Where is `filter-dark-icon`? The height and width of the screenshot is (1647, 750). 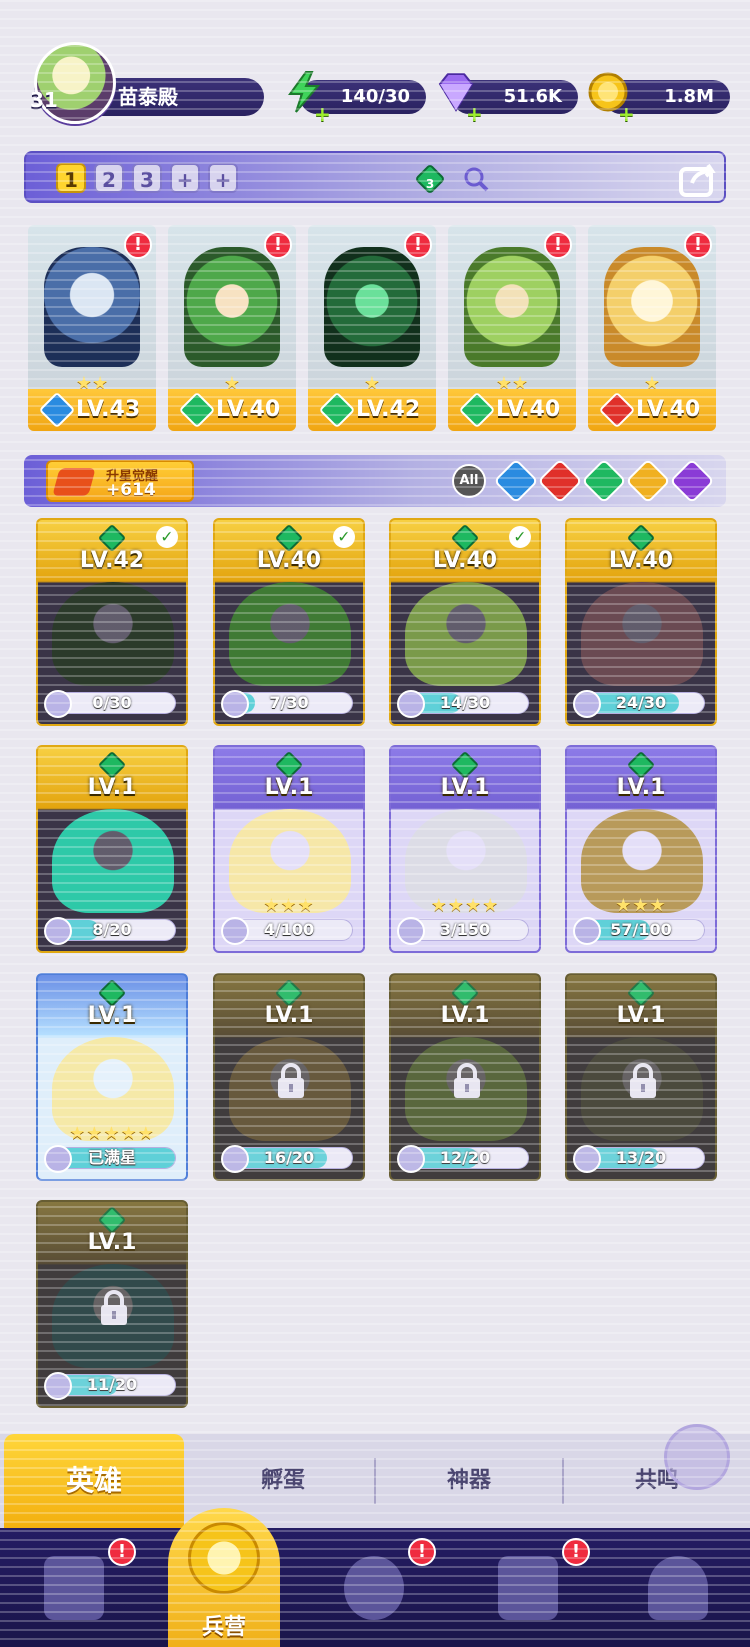
filter-dark-icon is located at coordinates (692, 481).